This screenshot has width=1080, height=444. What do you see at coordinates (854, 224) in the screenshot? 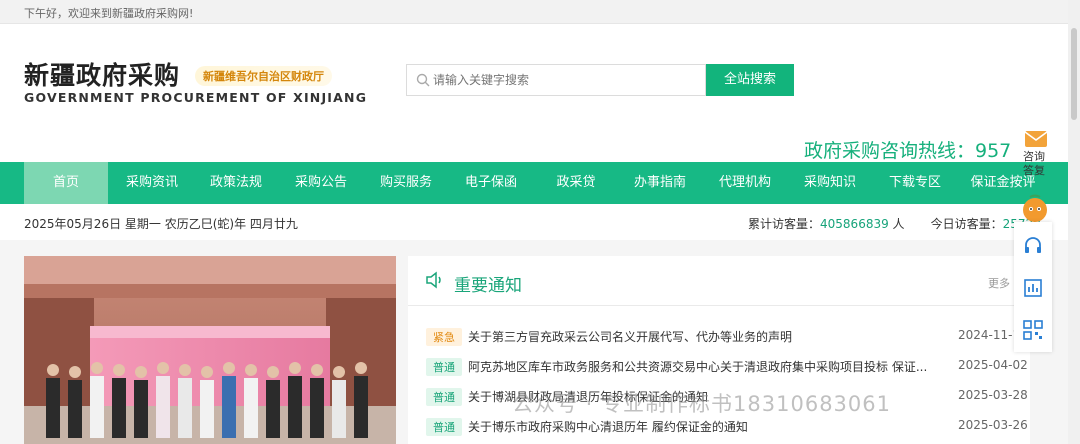
I see `total-visits-value: 405866839` at bounding box center [854, 224].